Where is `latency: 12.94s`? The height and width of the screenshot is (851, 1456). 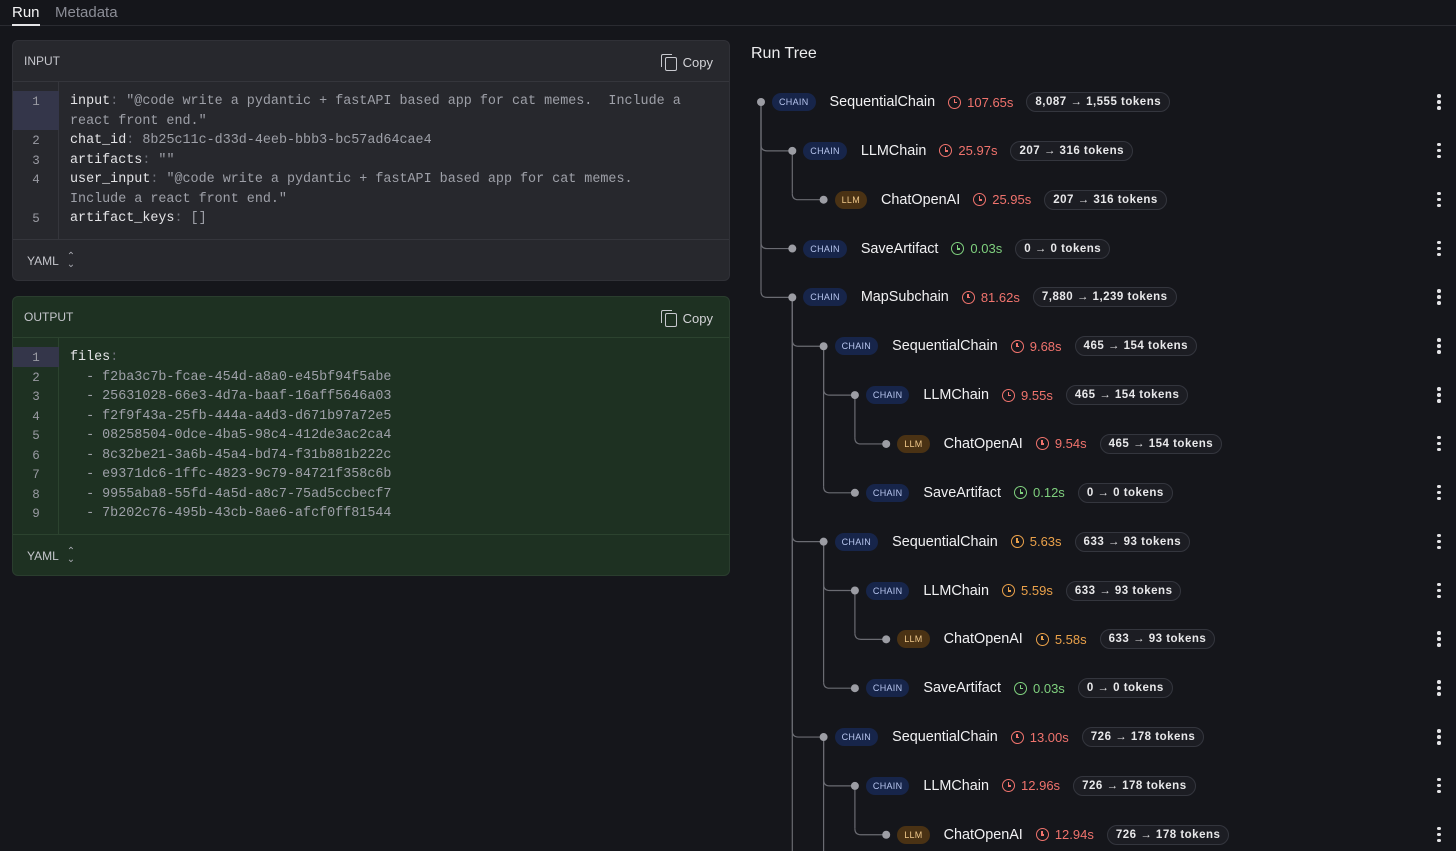
latency: 12.94s is located at coordinates (1064, 834).